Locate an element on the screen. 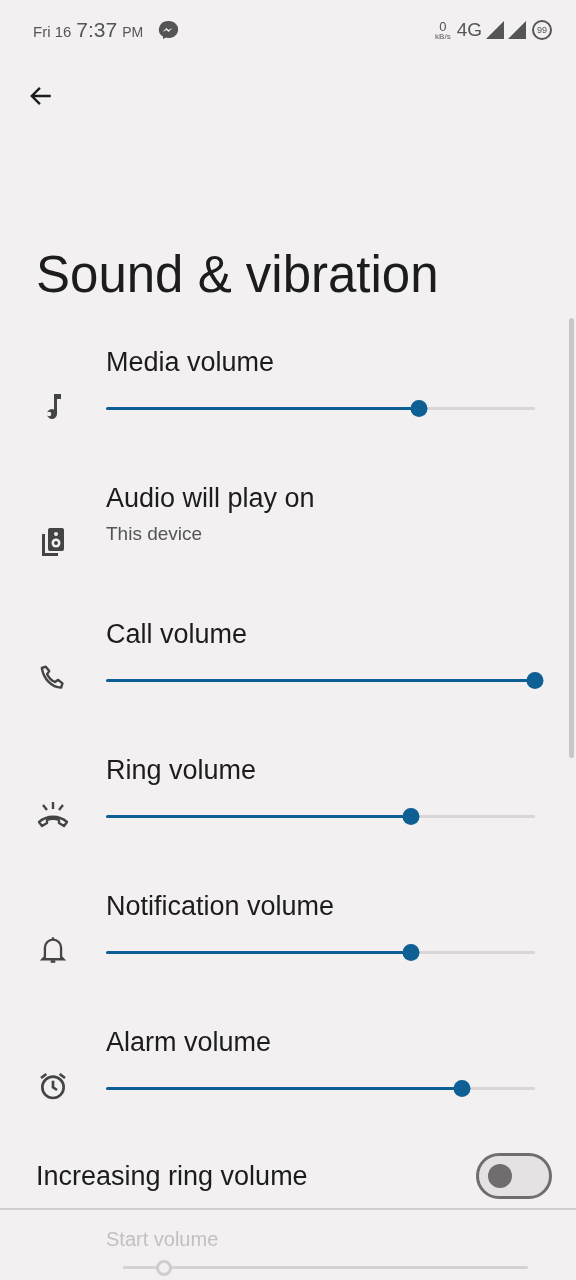 The width and height of the screenshot is (576, 1280). messenger-icon is located at coordinates (168, 30).